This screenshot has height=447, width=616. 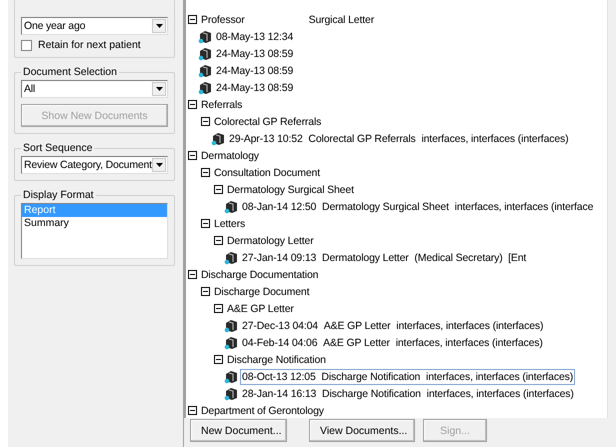 I want to click on tree-item: Dermatology Letter, so click(x=270, y=240).